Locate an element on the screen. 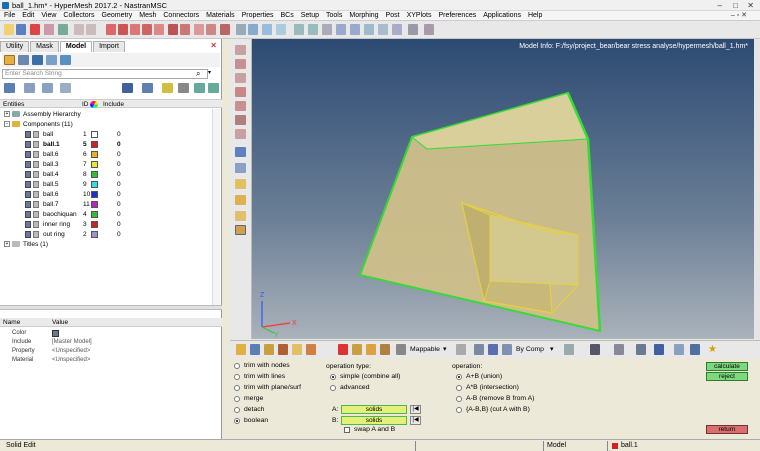 The width and height of the screenshot is (760, 451). solid-surface-top is located at coordinates (499, 121).